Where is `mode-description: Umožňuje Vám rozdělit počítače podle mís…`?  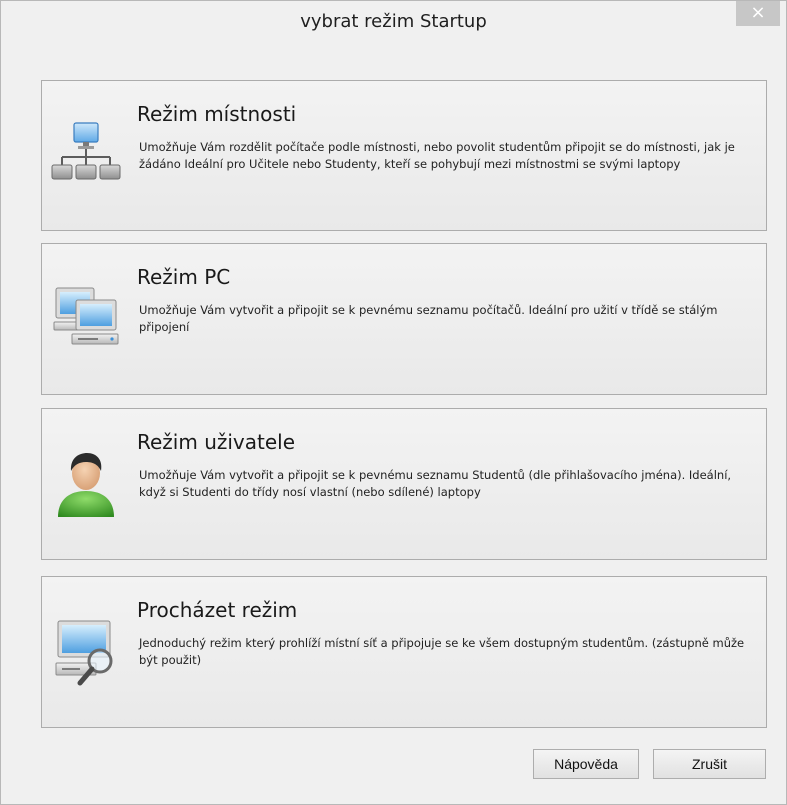 mode-description: Umožňuje Vám rozdělit počítače podle mís… is located at coordinates (437, 155).